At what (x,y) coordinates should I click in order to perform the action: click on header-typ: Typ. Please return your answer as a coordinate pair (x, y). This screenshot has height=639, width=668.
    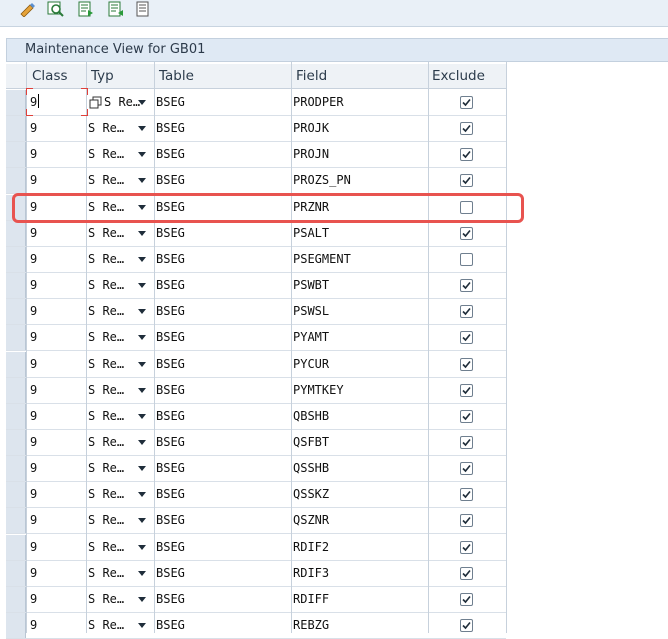
    Looking at the image, I should click on (102, 76).